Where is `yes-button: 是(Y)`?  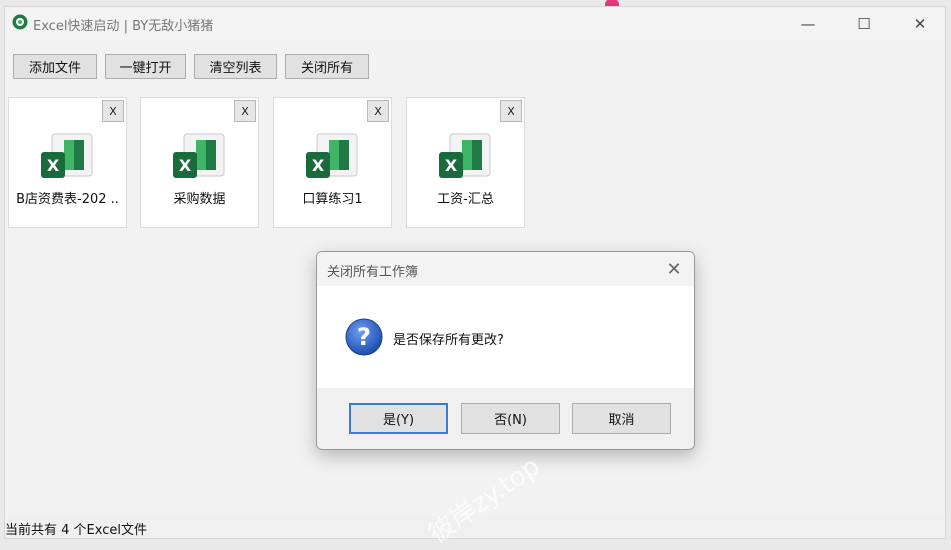 yes-button: 是(Y) is located at coordinates (398, 418).